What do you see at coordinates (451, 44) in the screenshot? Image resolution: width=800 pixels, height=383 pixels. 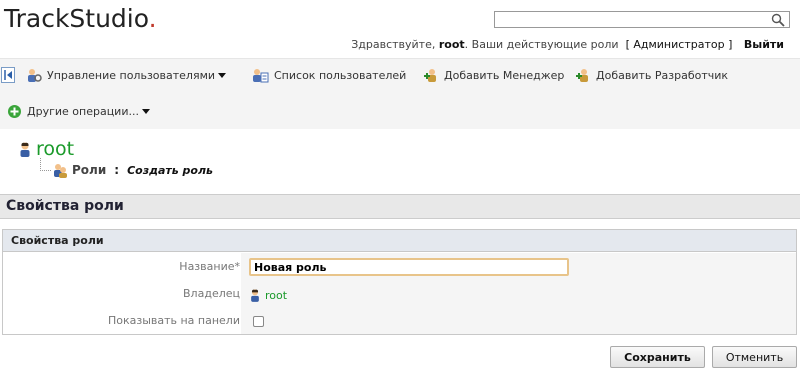 I see `current-user: root` at bounding box center [451, 44].